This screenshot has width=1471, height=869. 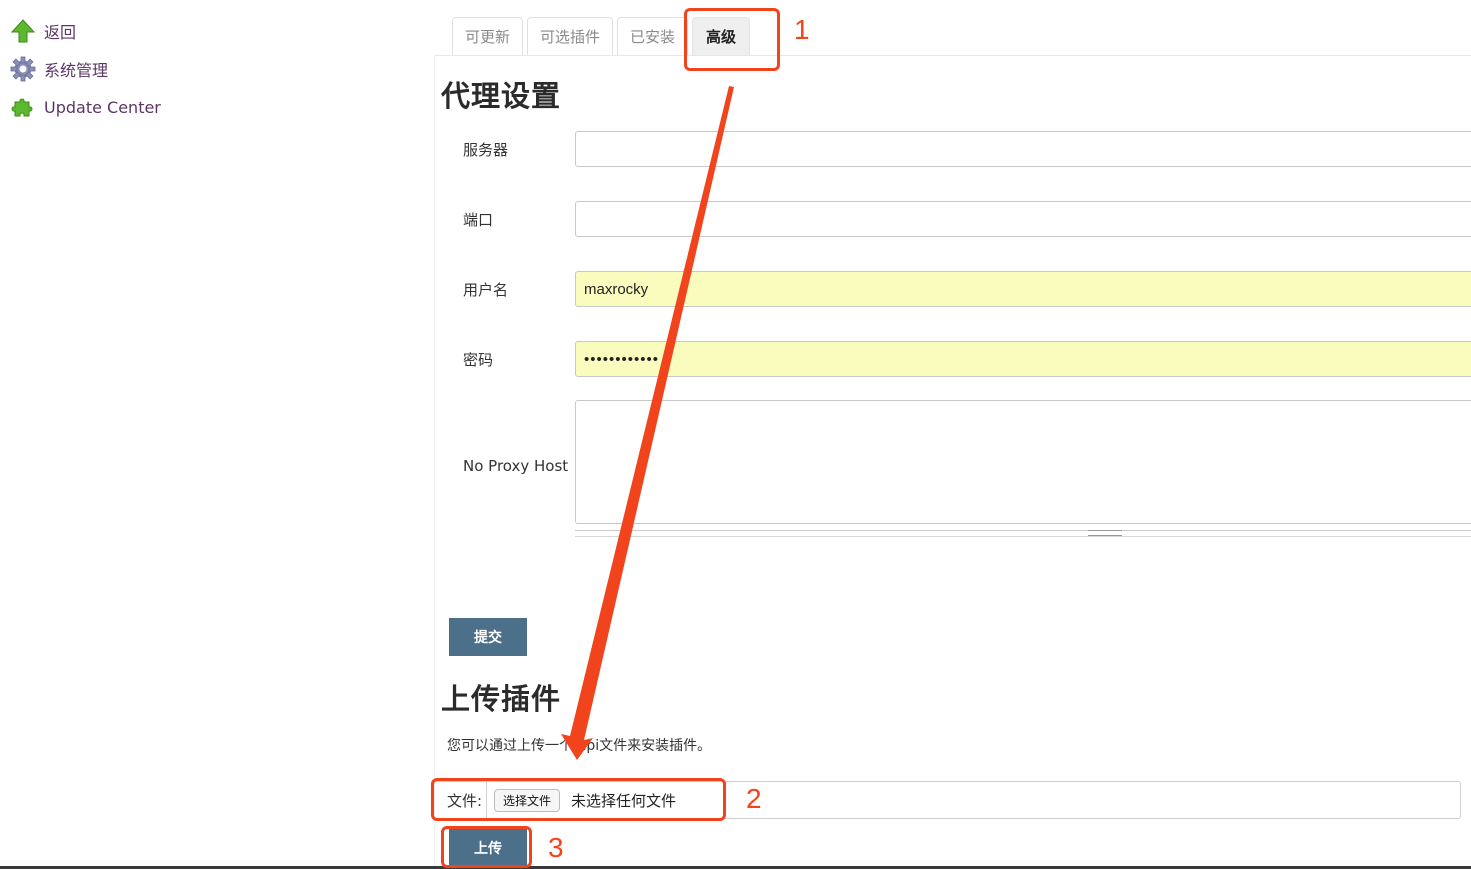 I want to click on tab-updates: 可更新, so click(x=488, y=36).